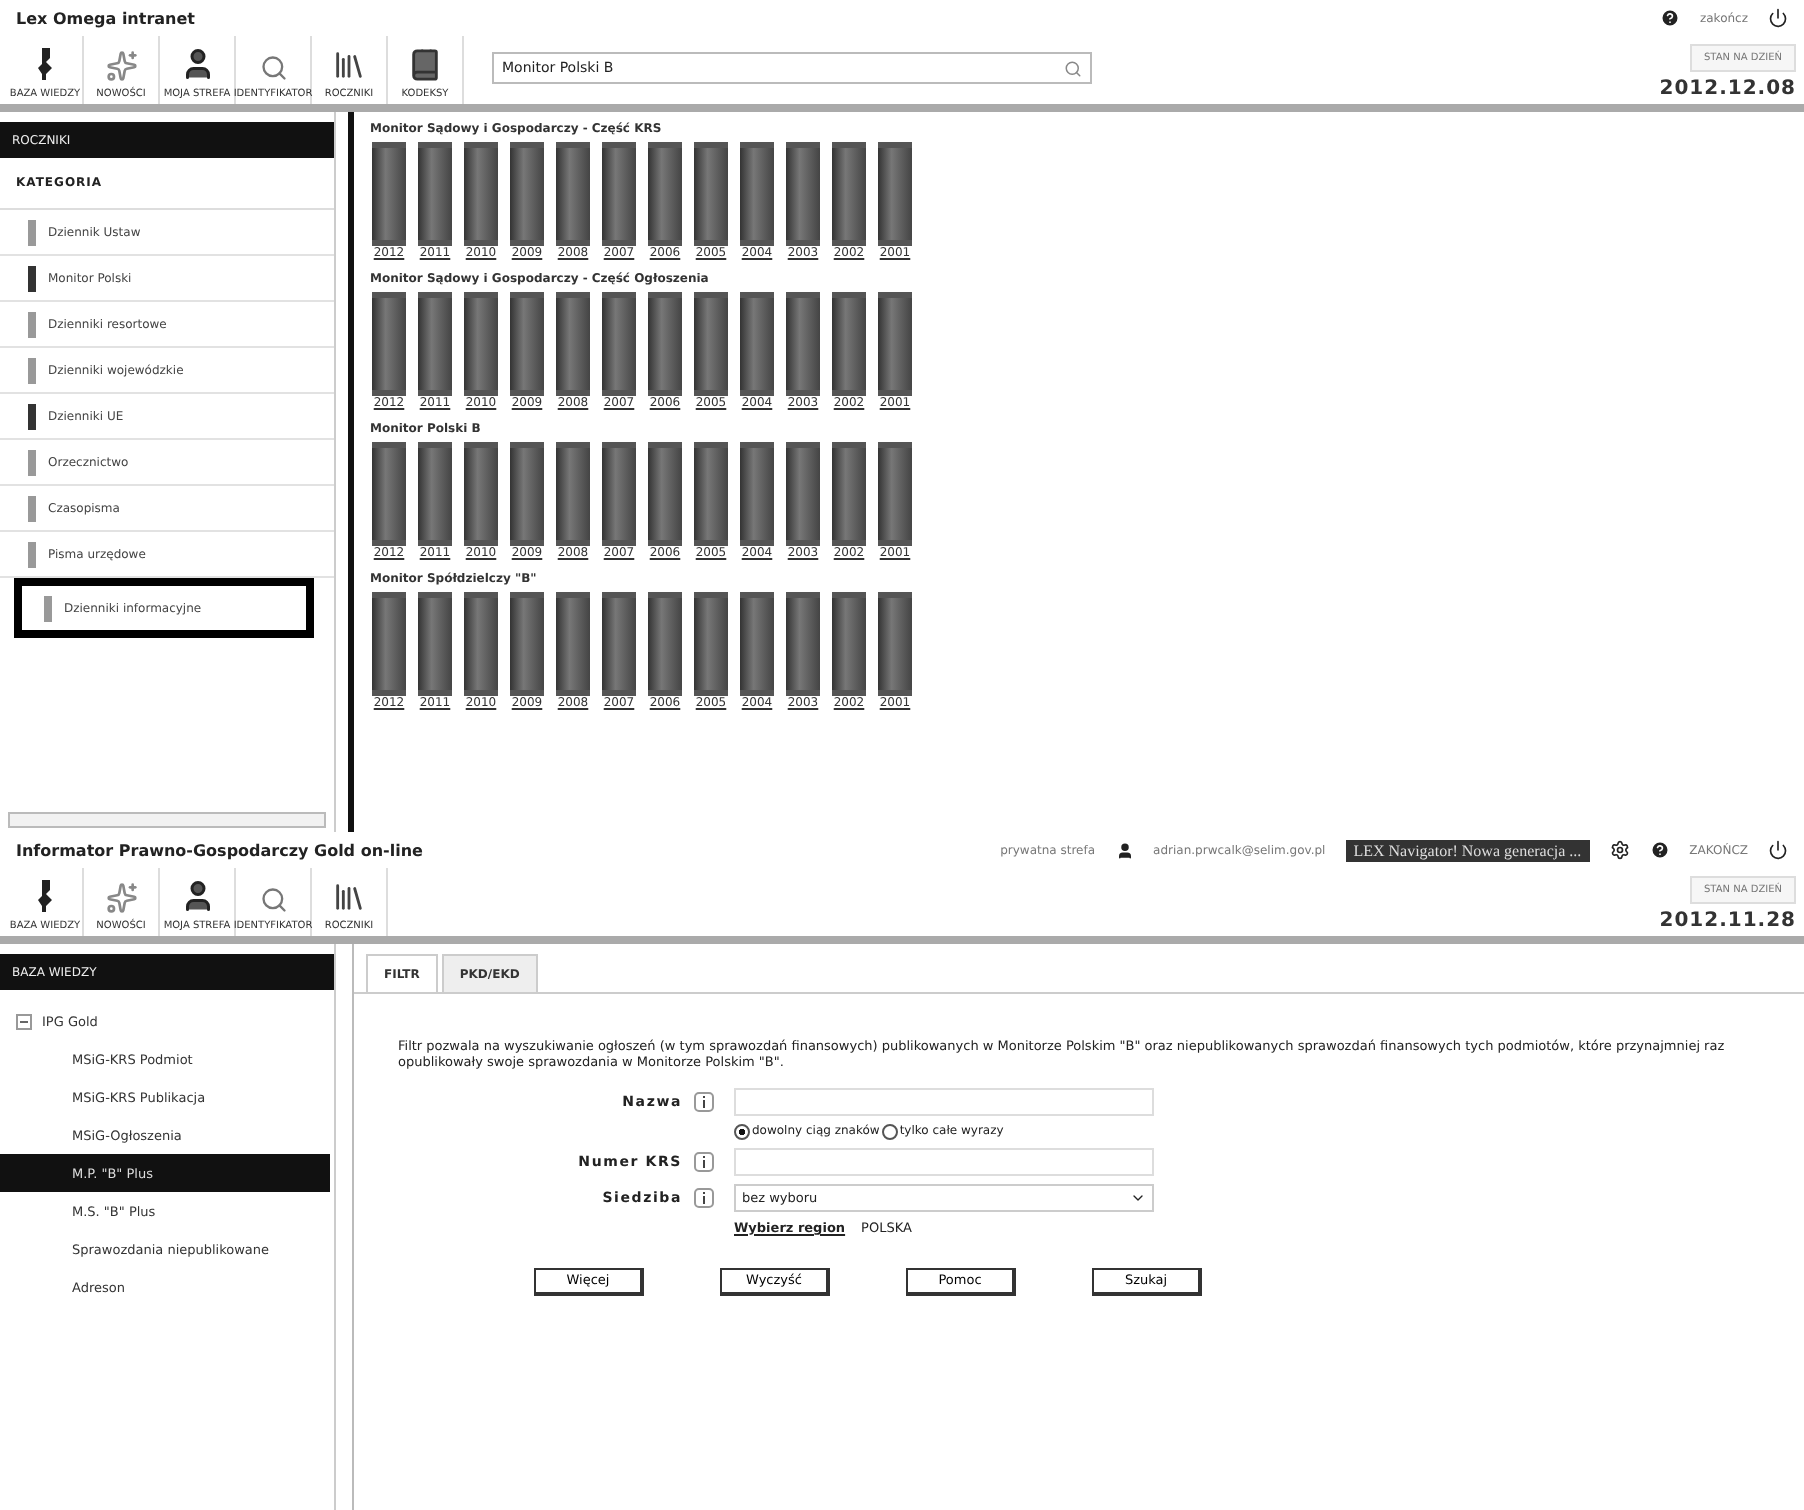 Image resolution: width=1804 pixels, height=1510 pixels. I want to click on settings-icon, so click(1619, 850).